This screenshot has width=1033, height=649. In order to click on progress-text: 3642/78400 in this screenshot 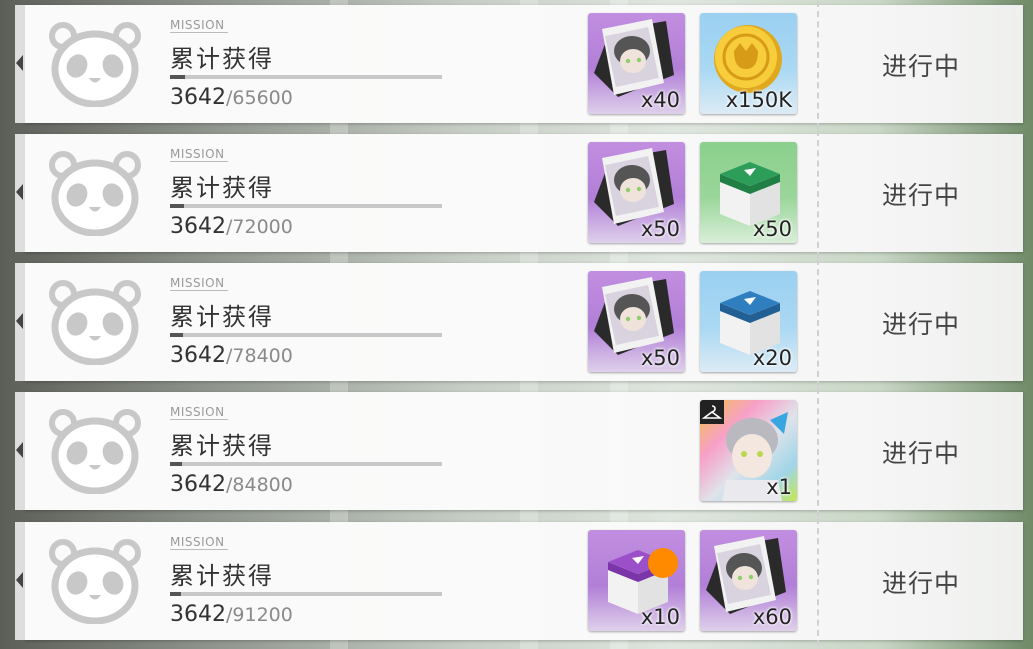, I will do `click(231, 355)`.